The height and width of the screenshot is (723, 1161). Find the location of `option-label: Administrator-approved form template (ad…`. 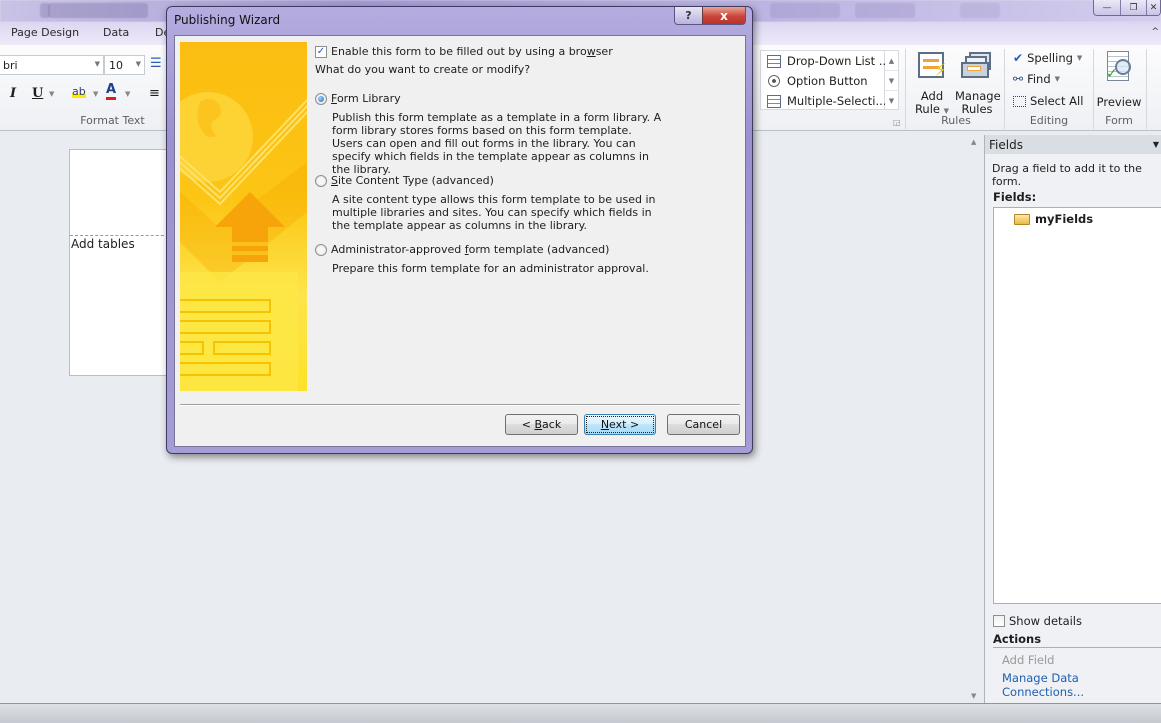

option-label: Administrator-approved form template (ad… is located at coordinates (470, 249).